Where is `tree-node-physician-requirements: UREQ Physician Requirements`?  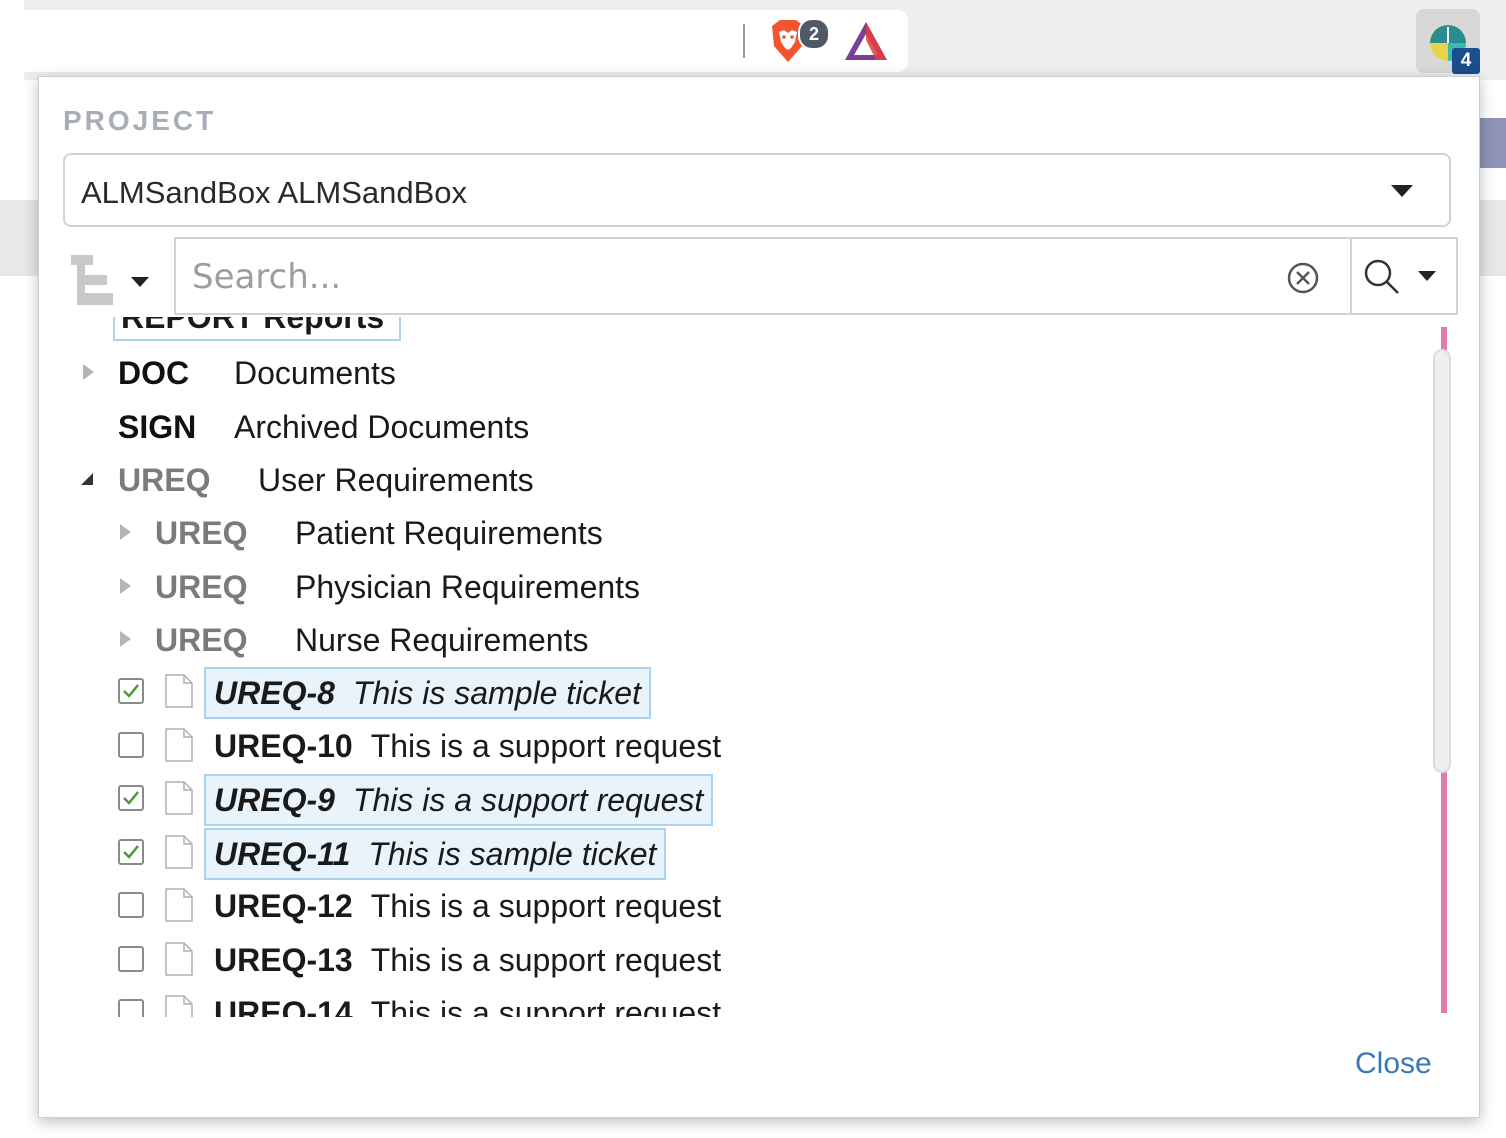 tree-node-physician-requirements: UREQ Physician Requirements is located at coordinates (389, 586).